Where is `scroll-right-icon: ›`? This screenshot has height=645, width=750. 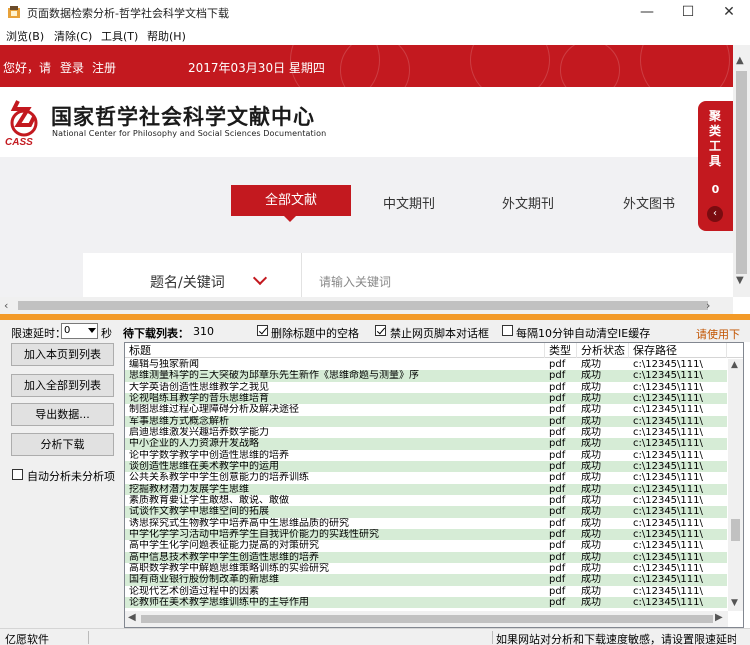
scroll-right-icon: › is located at coordinates (708, 305).